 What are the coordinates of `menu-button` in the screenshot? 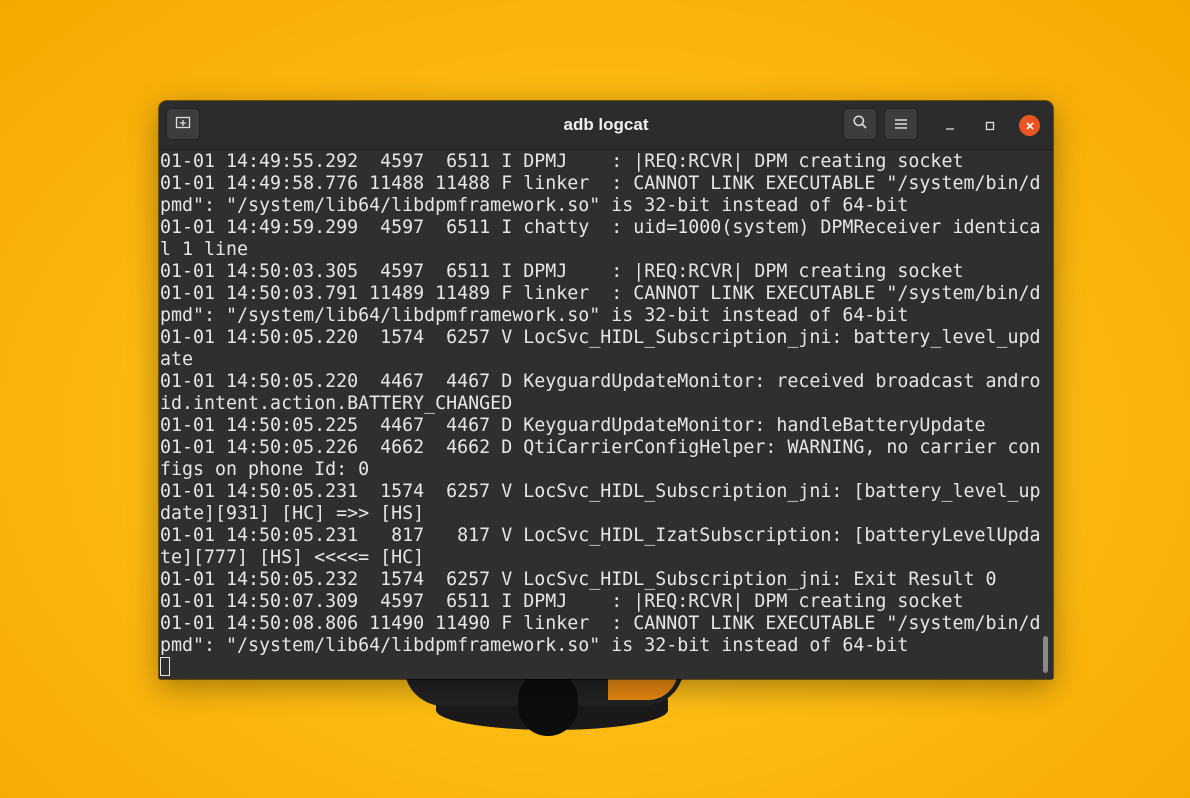 It's located at (901, 124).